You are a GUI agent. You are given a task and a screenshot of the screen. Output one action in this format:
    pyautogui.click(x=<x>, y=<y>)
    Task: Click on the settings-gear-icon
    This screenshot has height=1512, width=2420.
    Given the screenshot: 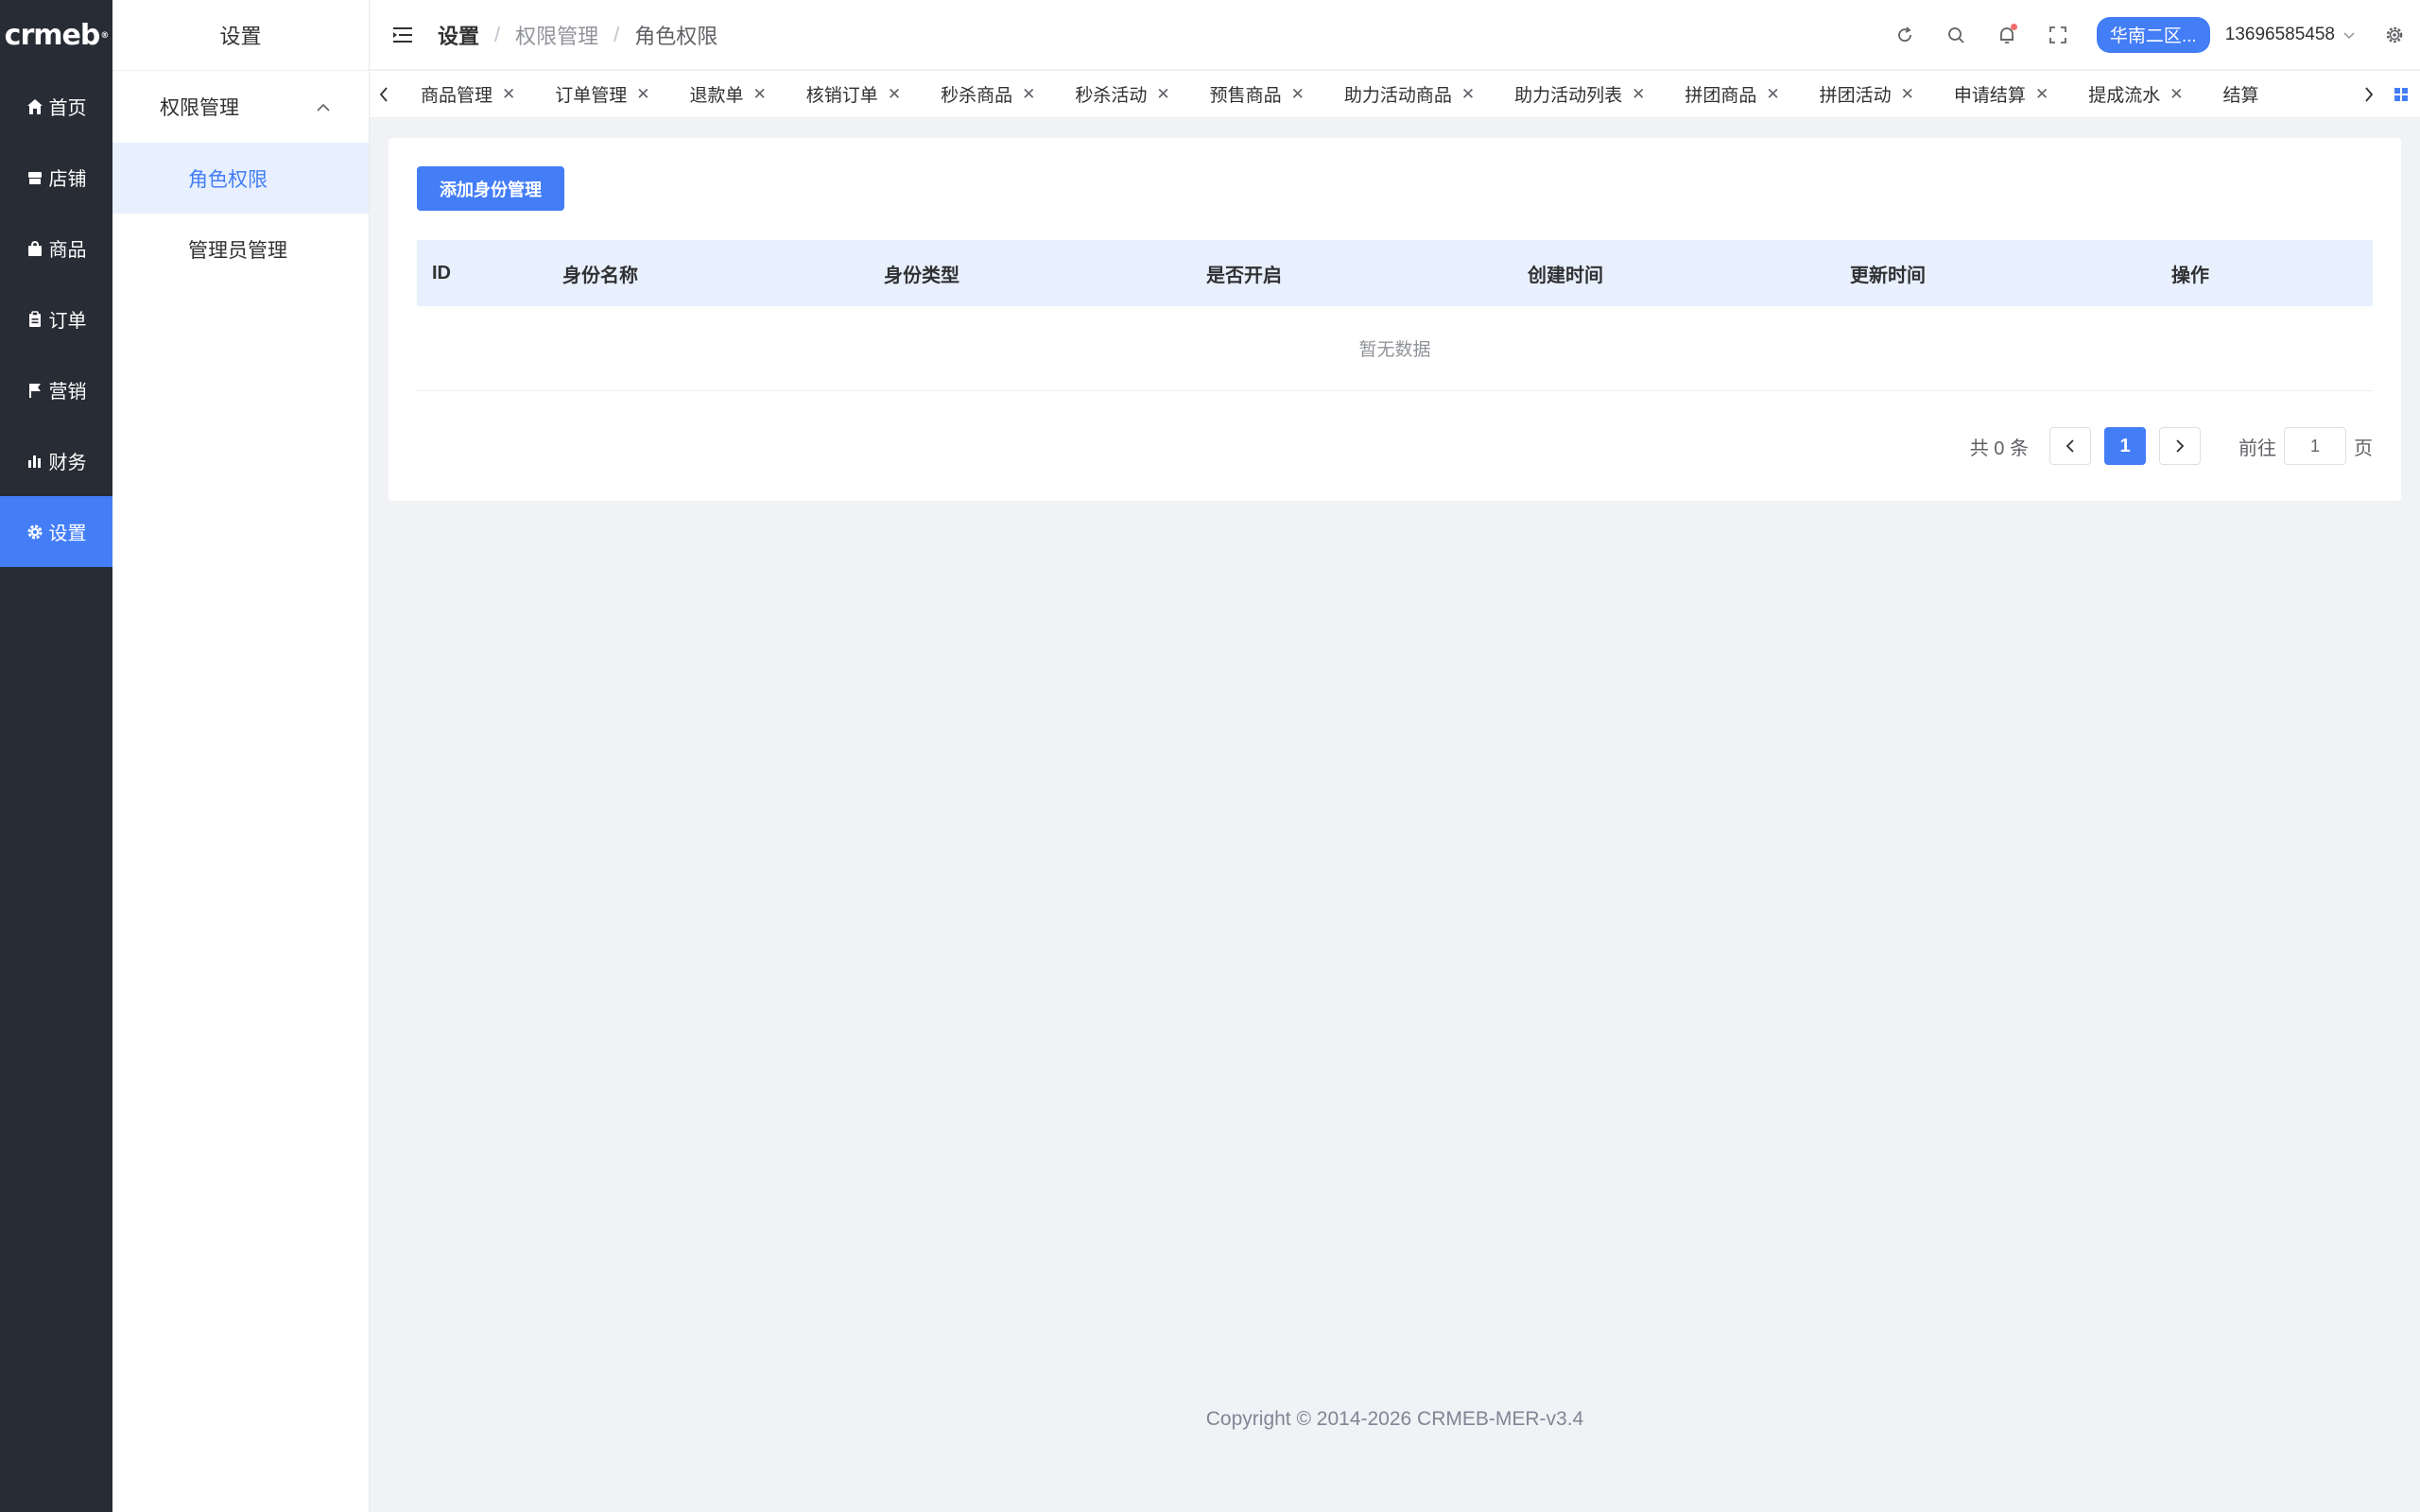 What is the action you would take?
    pyautogui.click(x=2394, y=35)
    